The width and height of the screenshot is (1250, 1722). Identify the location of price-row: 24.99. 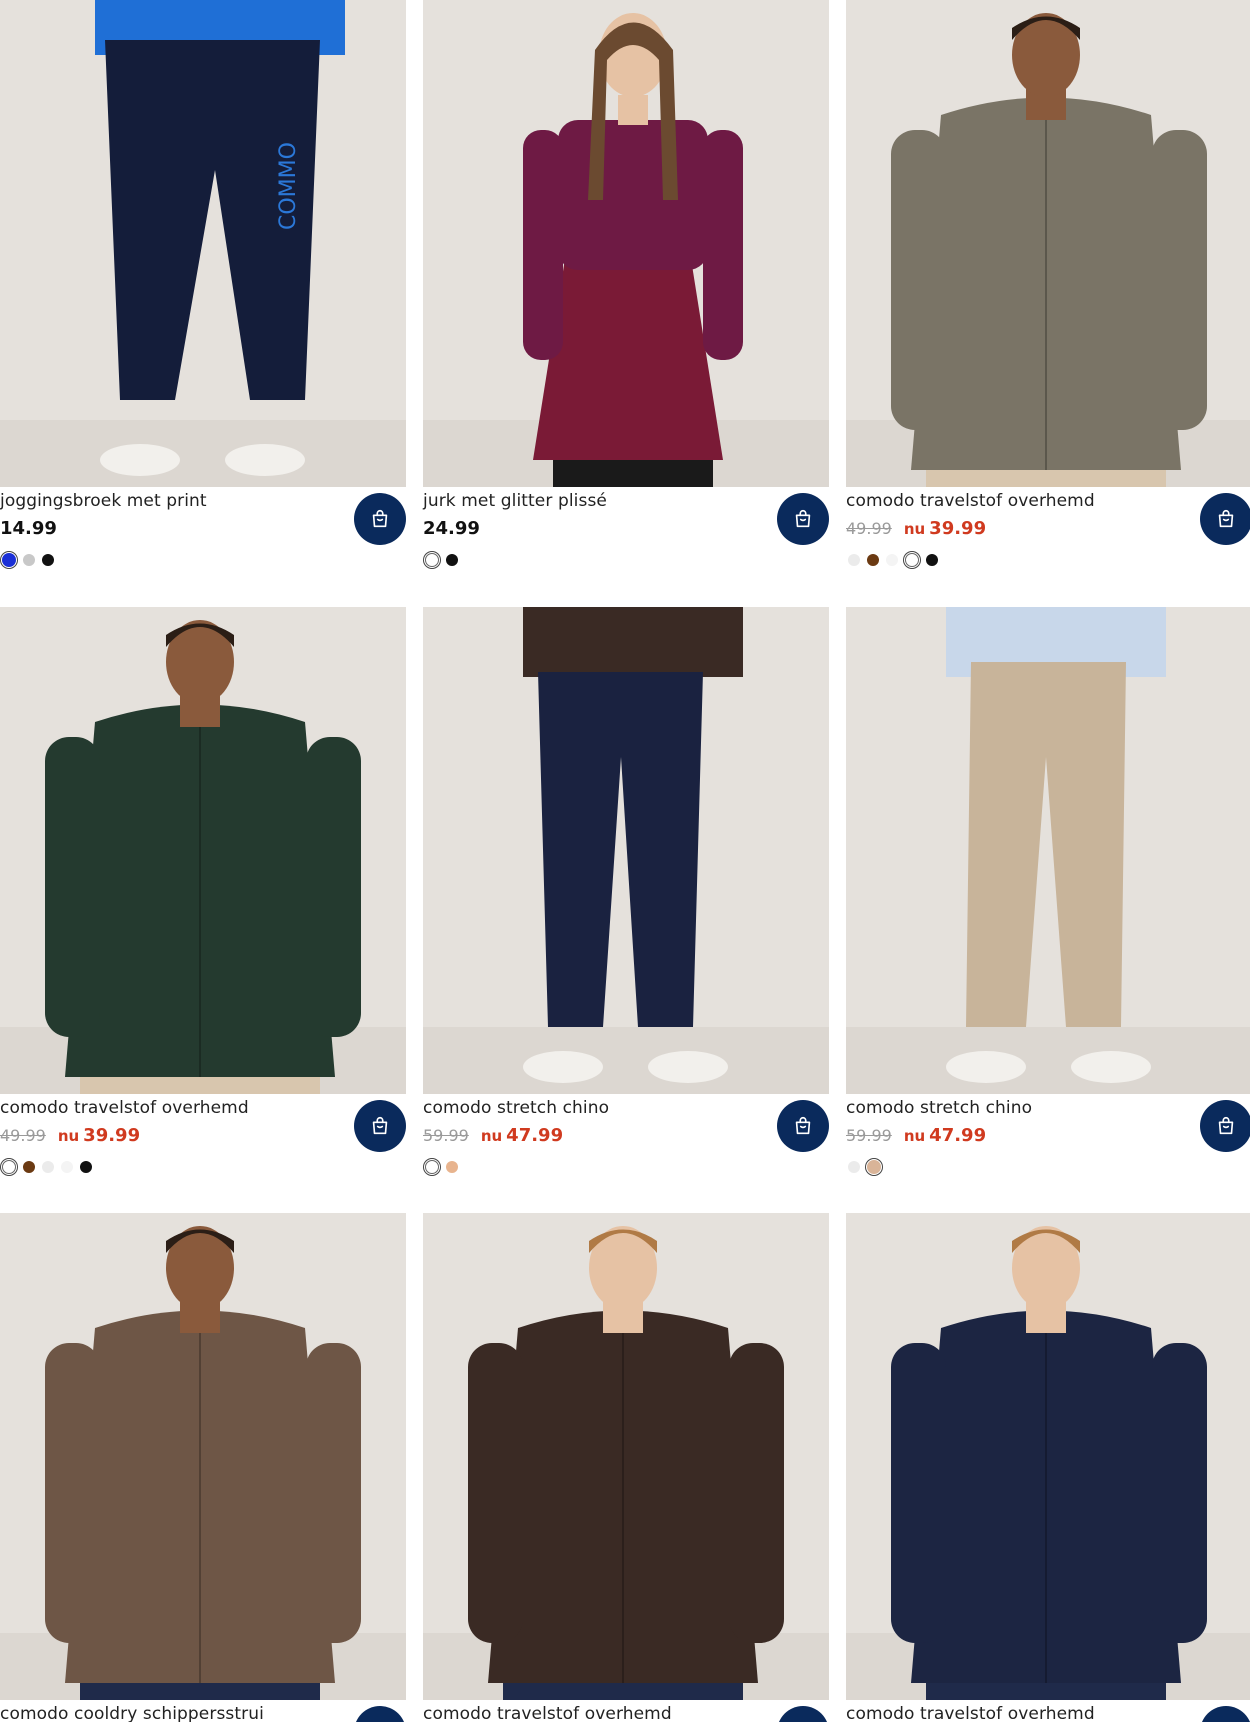
(451, 528).